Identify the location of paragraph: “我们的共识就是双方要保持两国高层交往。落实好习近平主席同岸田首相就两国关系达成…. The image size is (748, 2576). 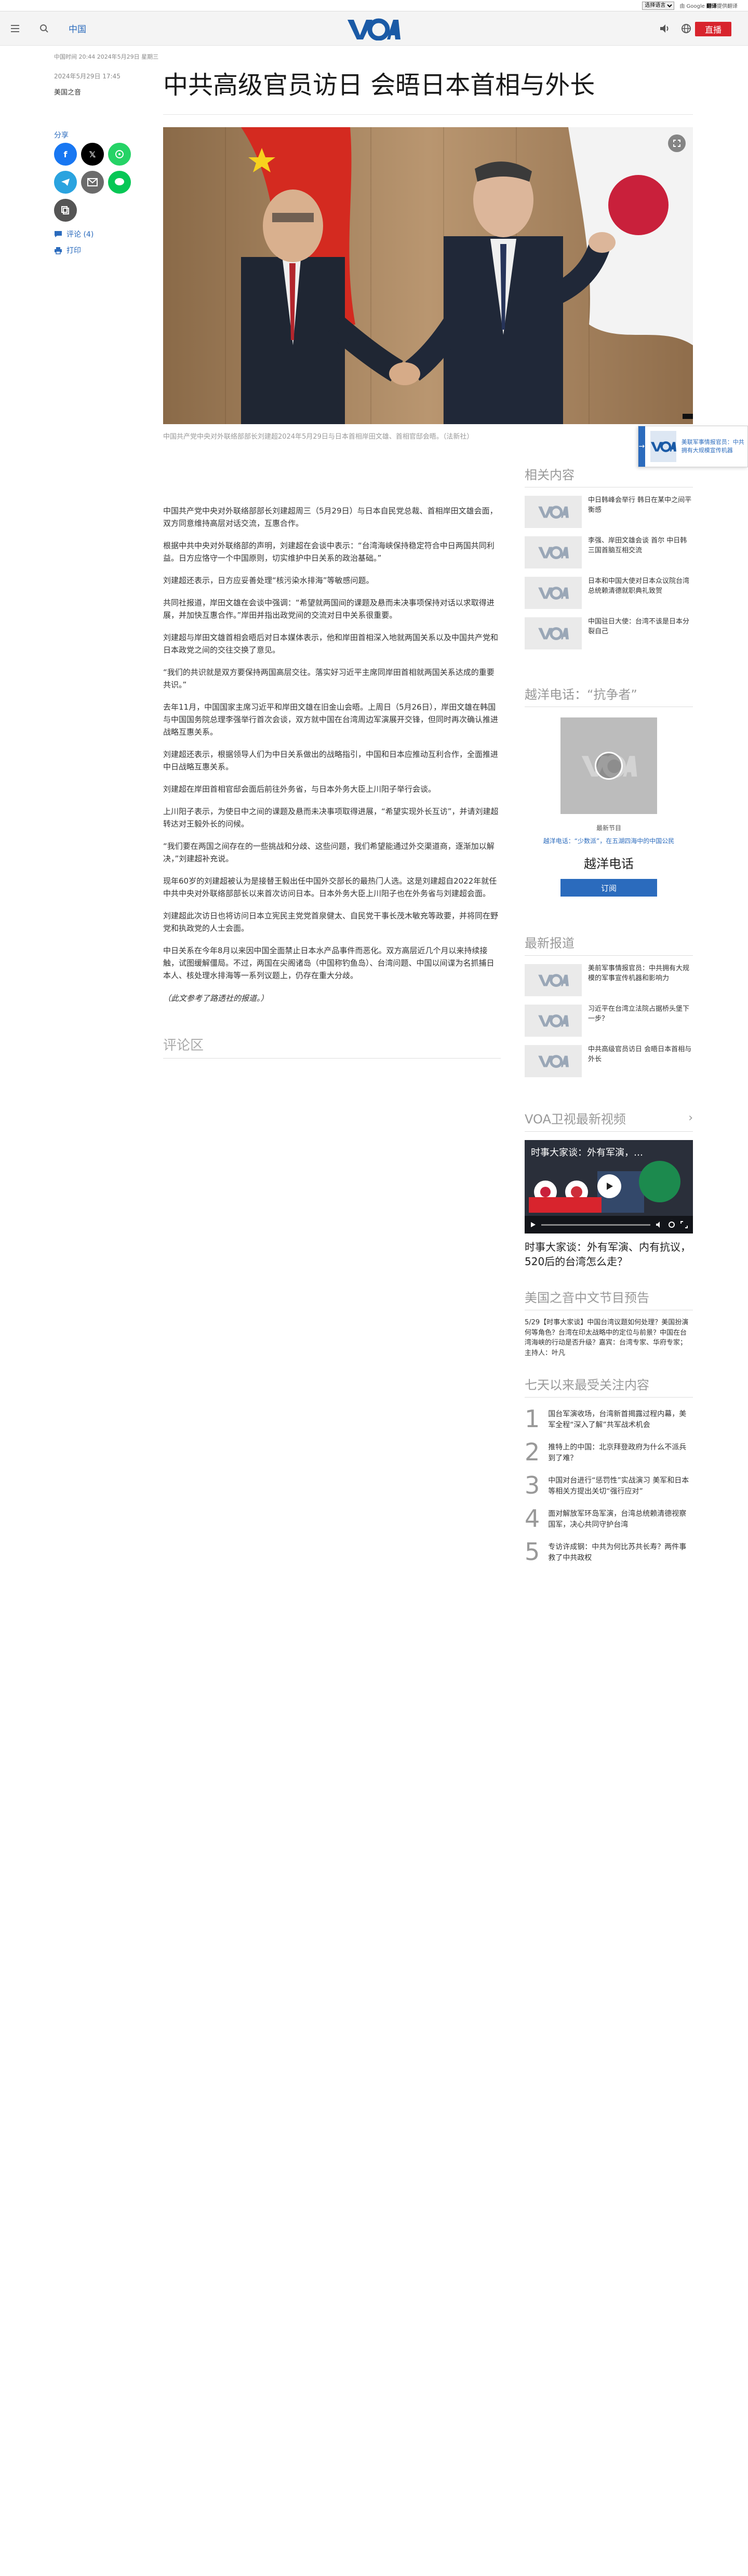
(329, 678).